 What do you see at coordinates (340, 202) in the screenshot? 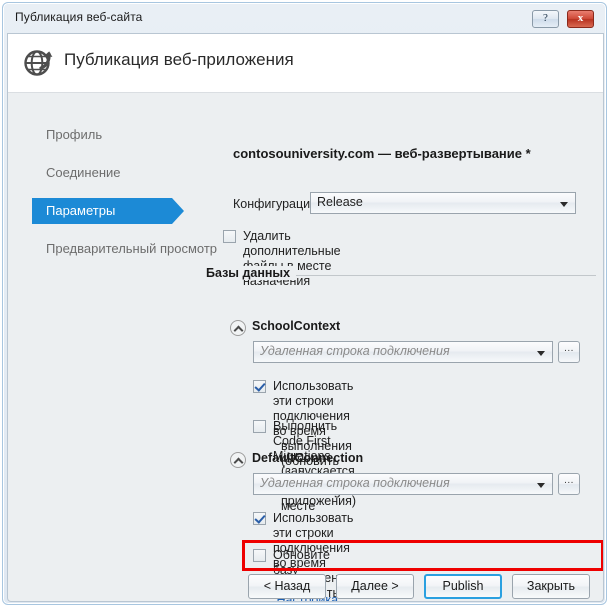
I see `configuration-value: Release` at bounding box center [340, 202].